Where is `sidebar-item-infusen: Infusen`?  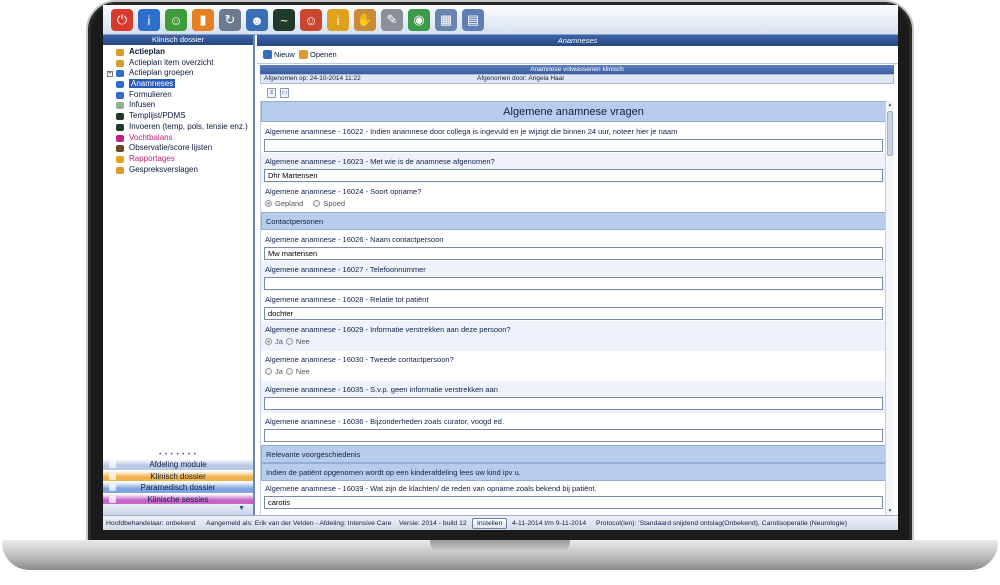
sidebar-item-infusen: Infusen is located at coordinates (178, 105).